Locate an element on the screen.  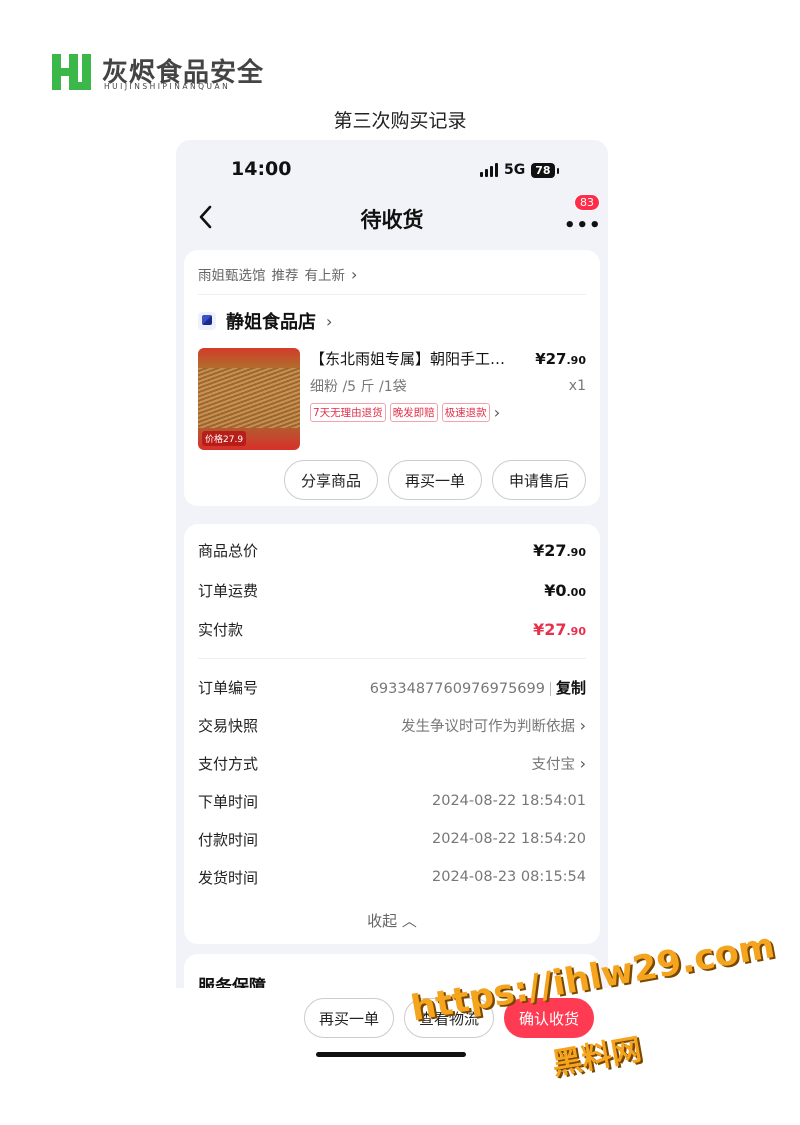
noodle-image is located at coordinates (249, 398).